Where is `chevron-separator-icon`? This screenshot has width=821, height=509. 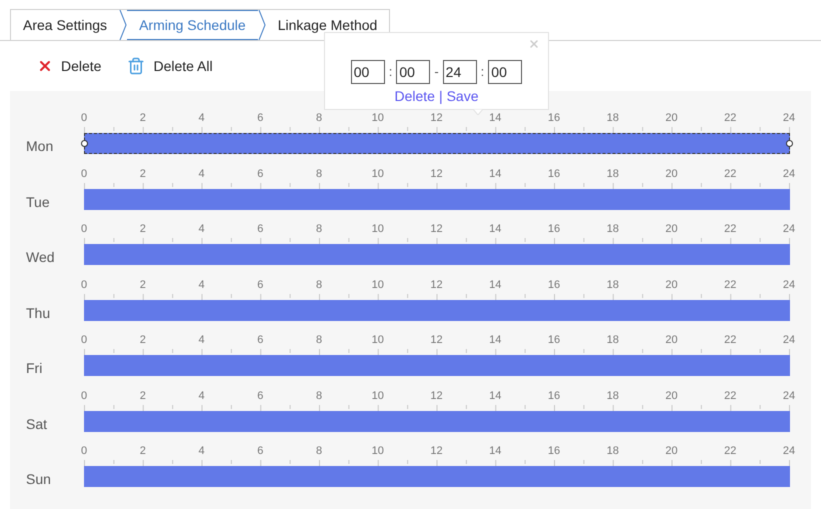 chevron-separator-icon is located at coordinates (123, 25).